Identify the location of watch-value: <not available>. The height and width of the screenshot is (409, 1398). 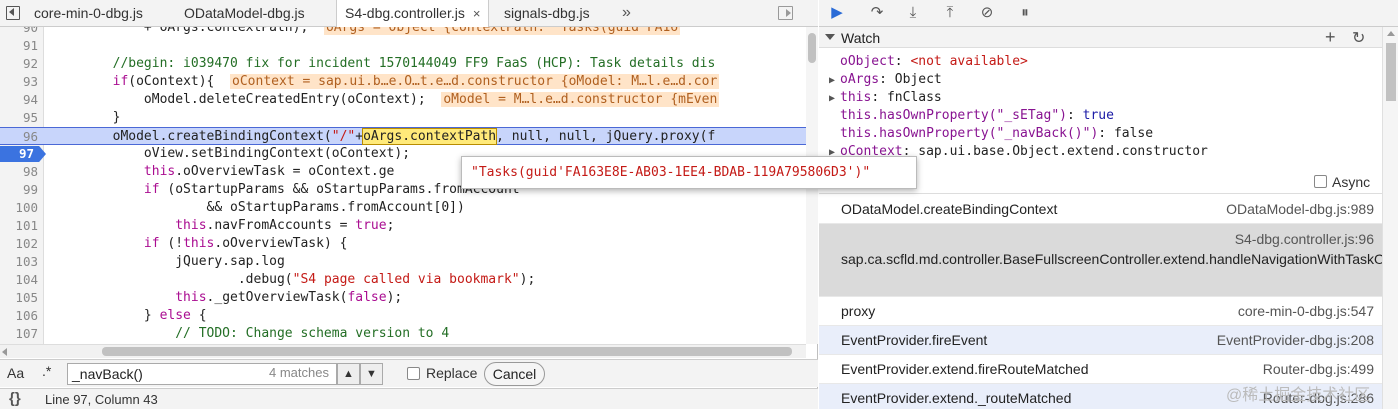
(969, 61).